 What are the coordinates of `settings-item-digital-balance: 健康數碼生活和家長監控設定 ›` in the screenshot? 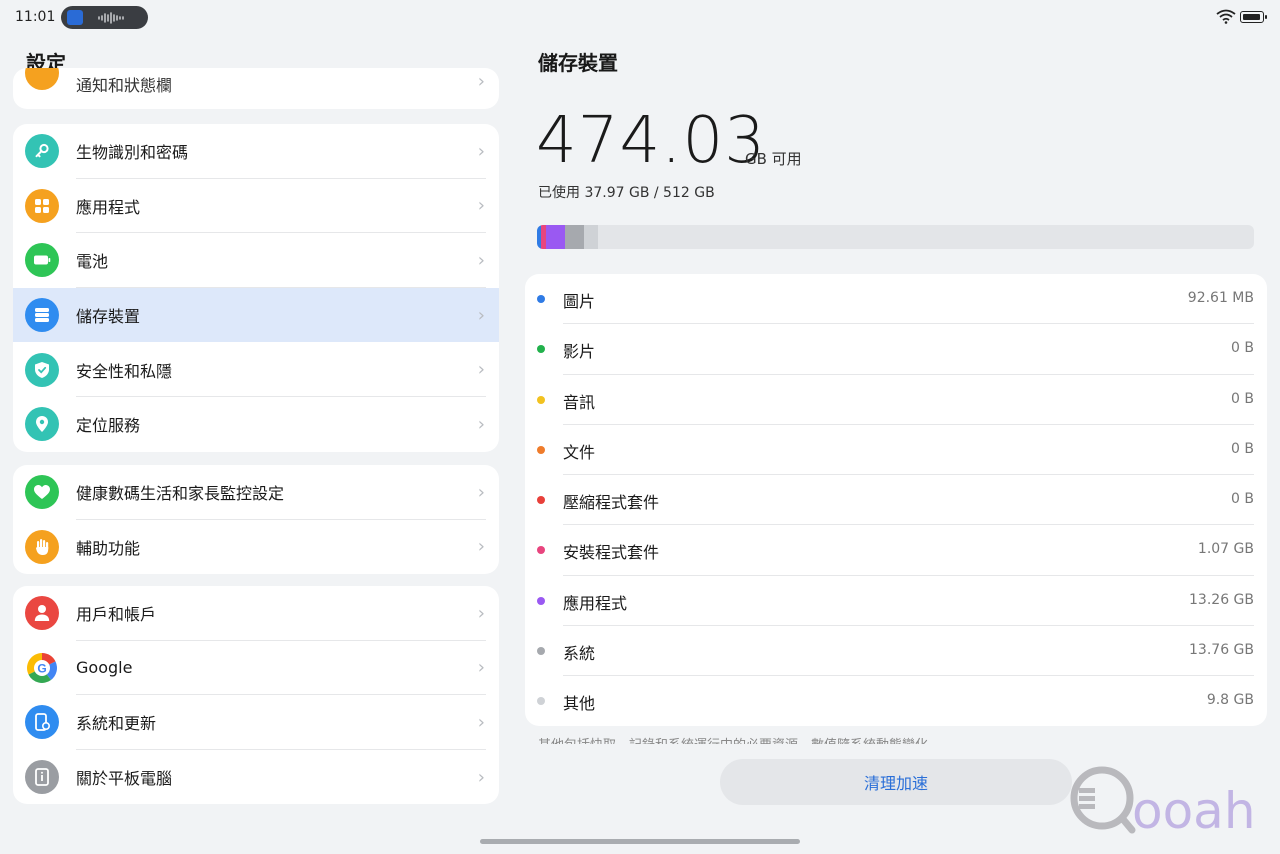 It's located at (256, 492).